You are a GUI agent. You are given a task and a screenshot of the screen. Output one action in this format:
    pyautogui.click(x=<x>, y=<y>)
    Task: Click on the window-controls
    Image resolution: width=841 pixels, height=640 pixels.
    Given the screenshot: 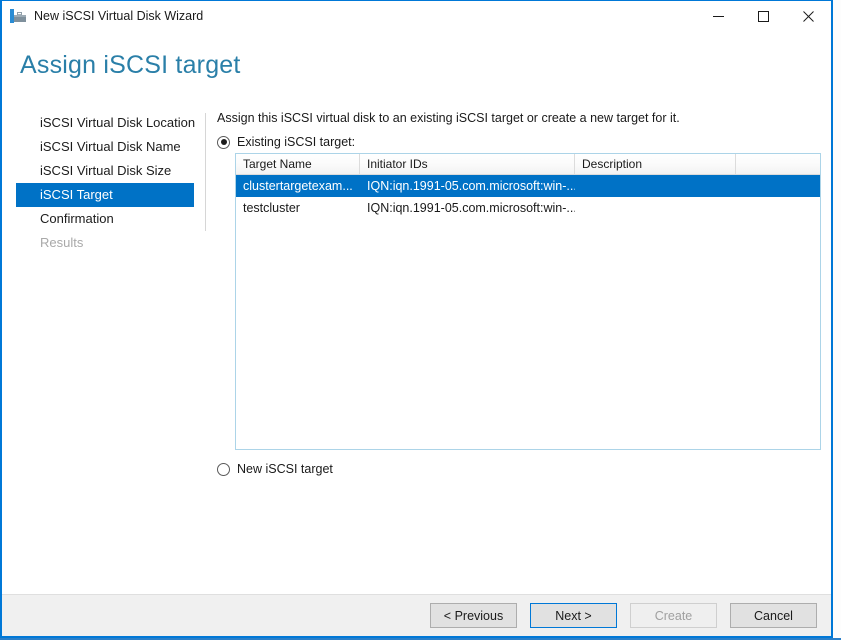 What is the action you would take?
    pyautogui.click(x=763, y=16)
    